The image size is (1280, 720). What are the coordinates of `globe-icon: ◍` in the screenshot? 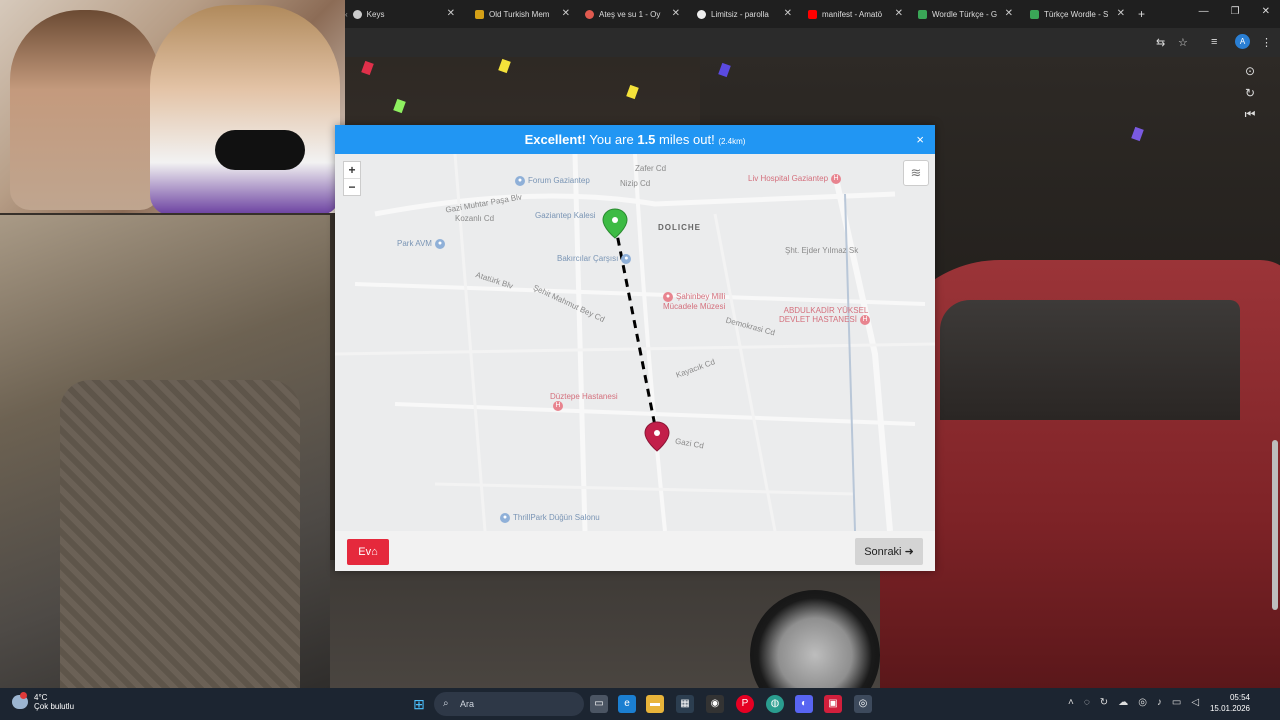 It's located at (775, 704).